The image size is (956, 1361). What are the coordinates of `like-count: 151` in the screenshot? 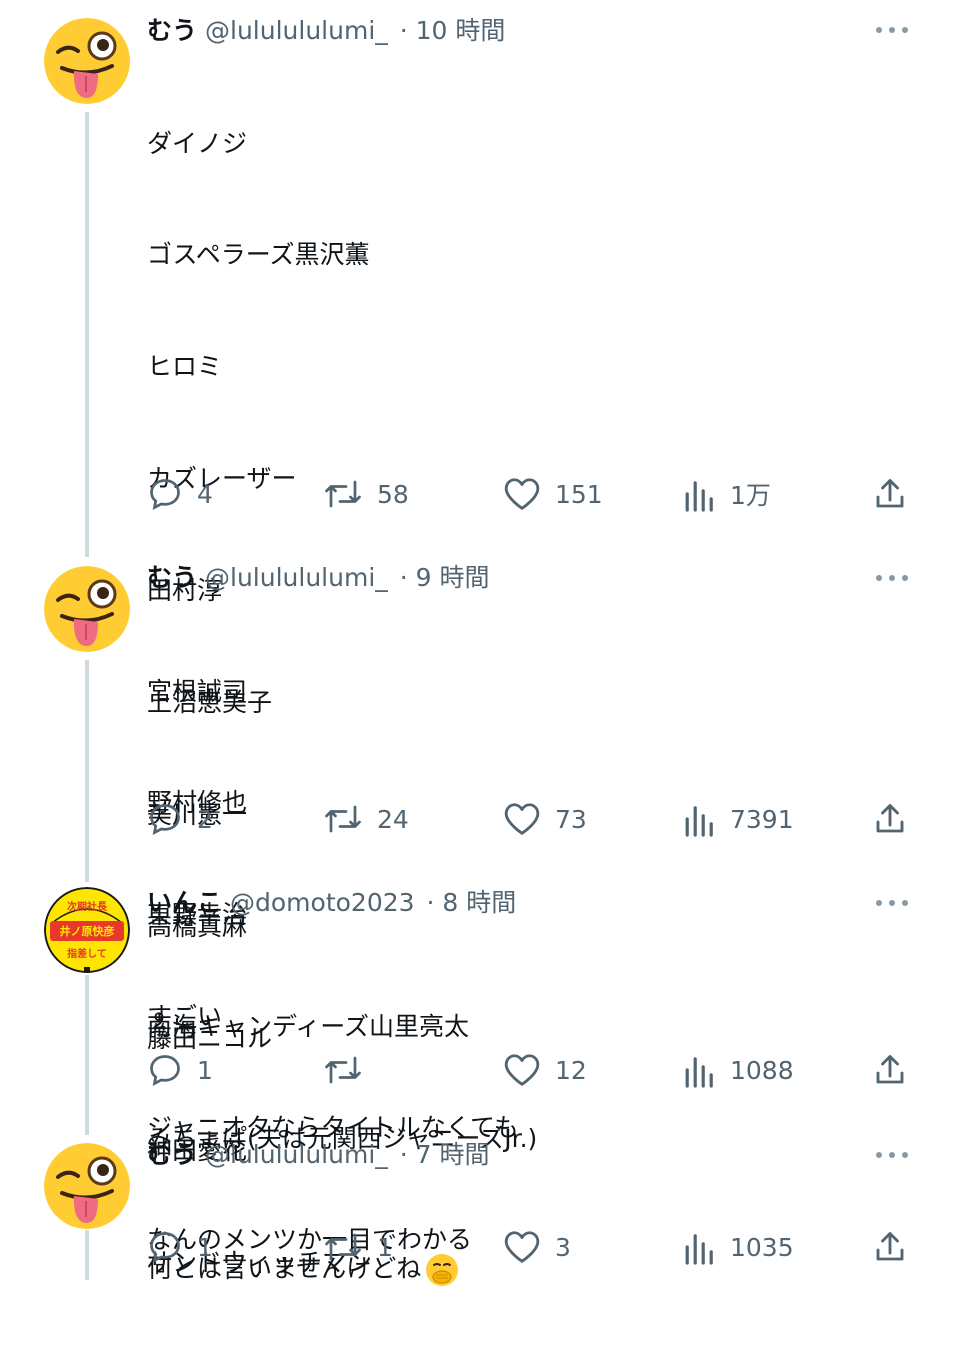 It's located at (579, 494).